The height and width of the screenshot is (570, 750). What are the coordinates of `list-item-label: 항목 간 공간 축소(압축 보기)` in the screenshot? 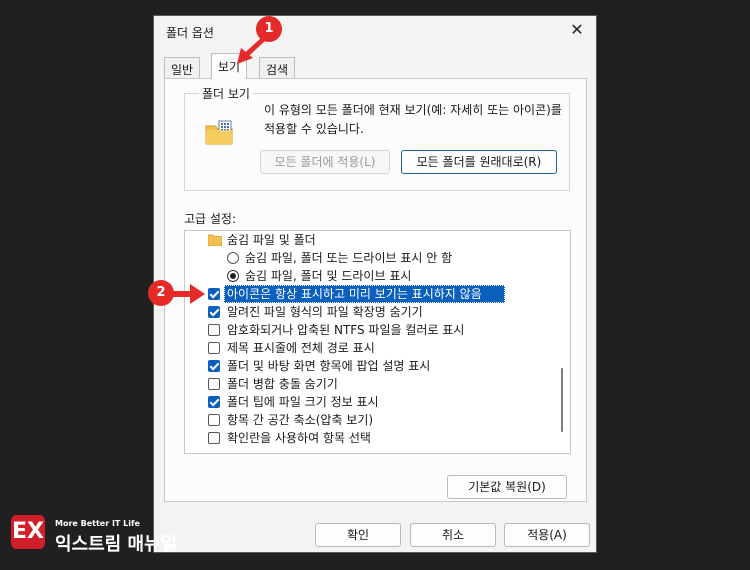 It's located at (300, 420).